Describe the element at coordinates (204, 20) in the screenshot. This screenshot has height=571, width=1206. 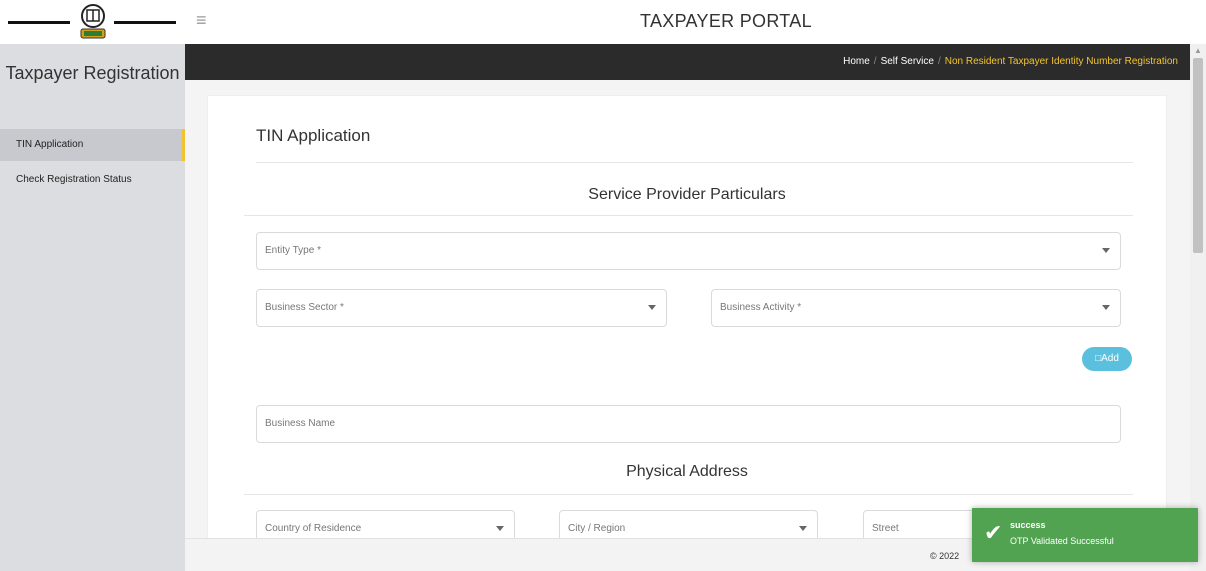
I see `hamburger-icon: ≡` at that location.